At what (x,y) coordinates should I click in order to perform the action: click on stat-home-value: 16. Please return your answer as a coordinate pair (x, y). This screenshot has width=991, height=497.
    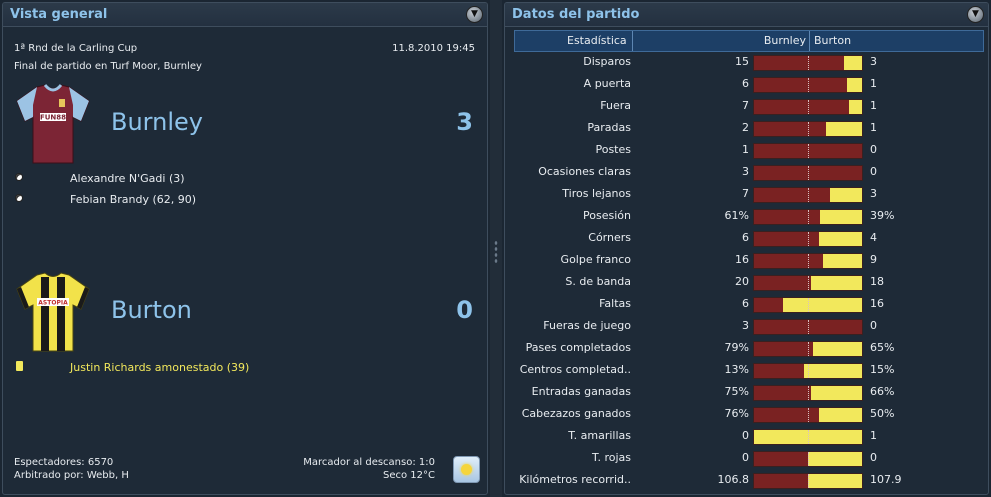
    Looking at the image, I should click on (742, 259).